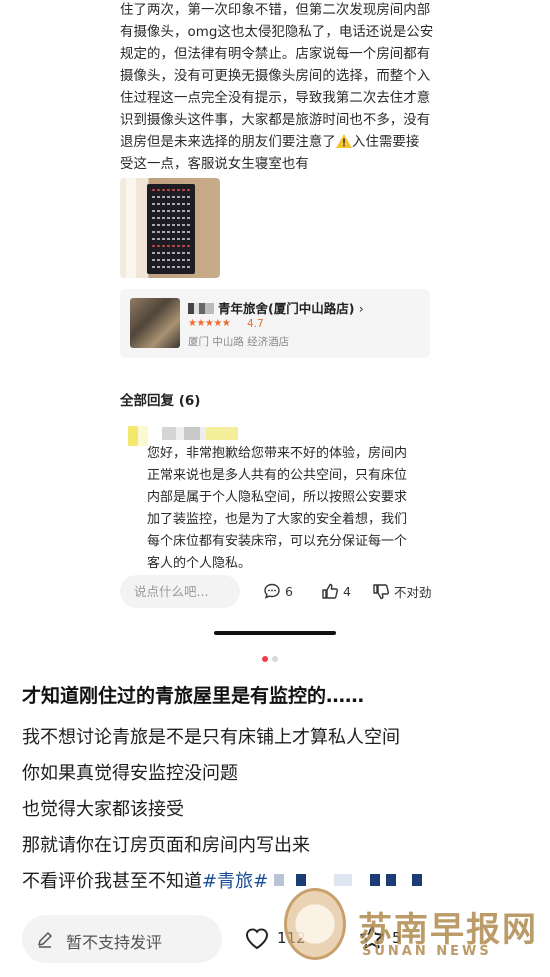 This screenshot has width=550, height=977. Describe the element at coordinates (276, 307) in the screenshot. I see `hotel-name: 青年旅舍(厦门中山路店) ›` at that location.